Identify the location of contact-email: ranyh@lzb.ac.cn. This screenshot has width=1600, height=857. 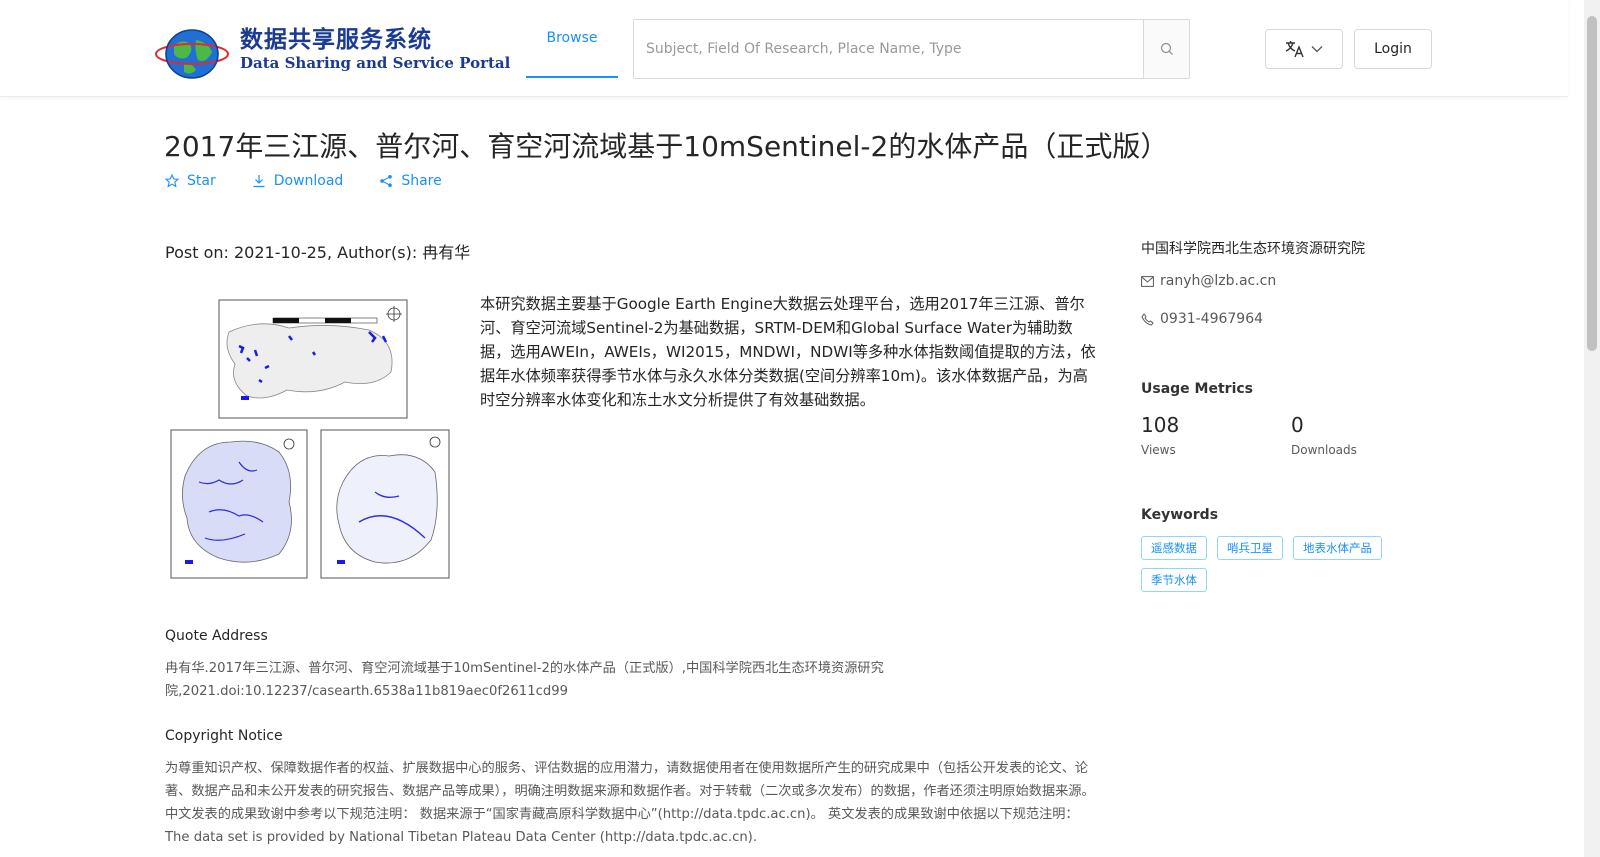
(1208, 281).